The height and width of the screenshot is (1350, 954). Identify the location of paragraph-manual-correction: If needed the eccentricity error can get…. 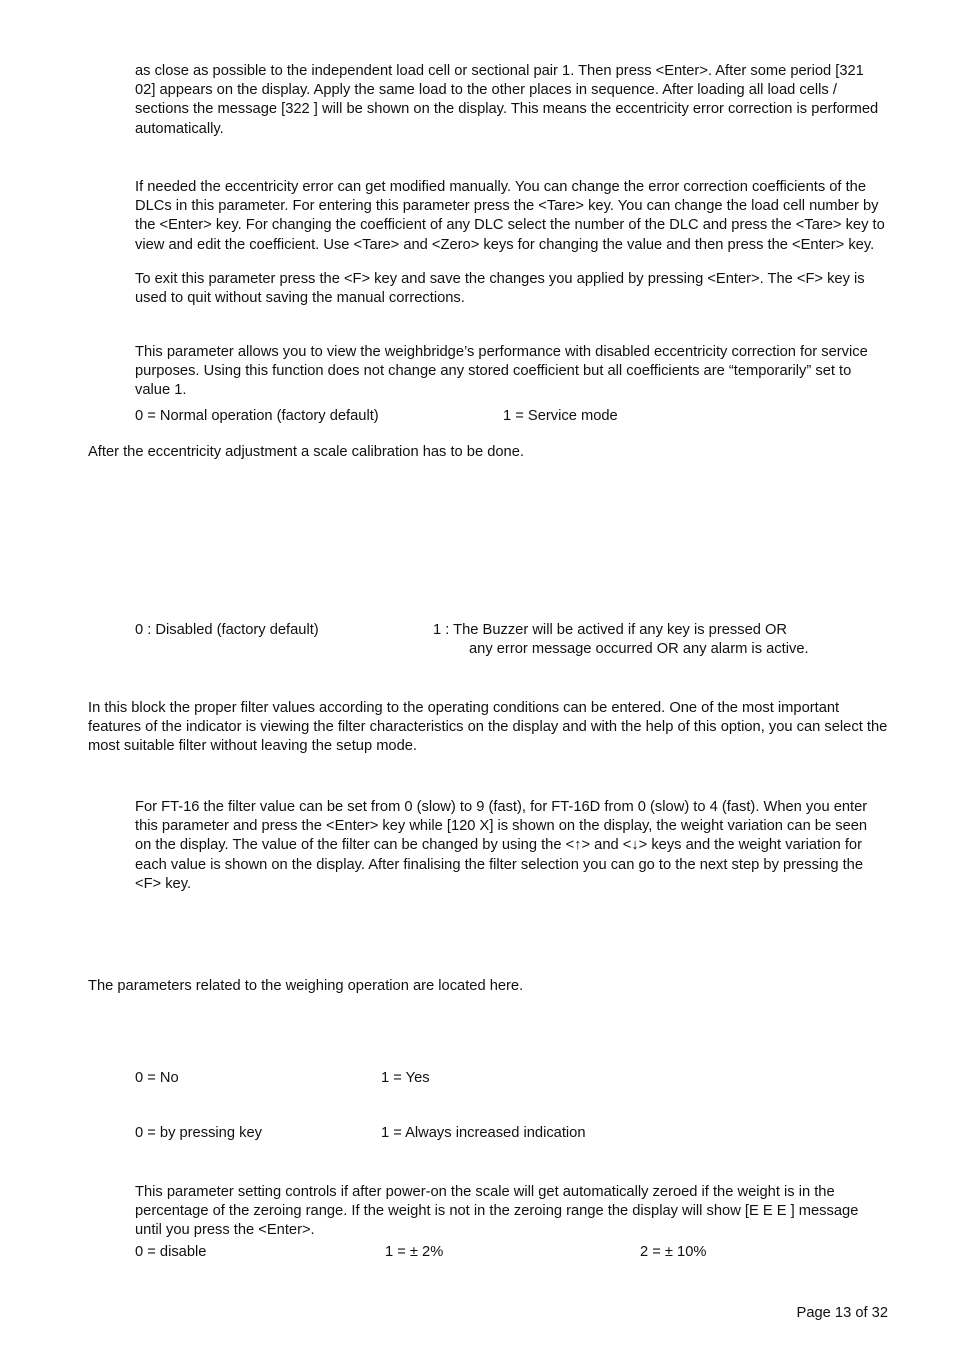
(510, 216).